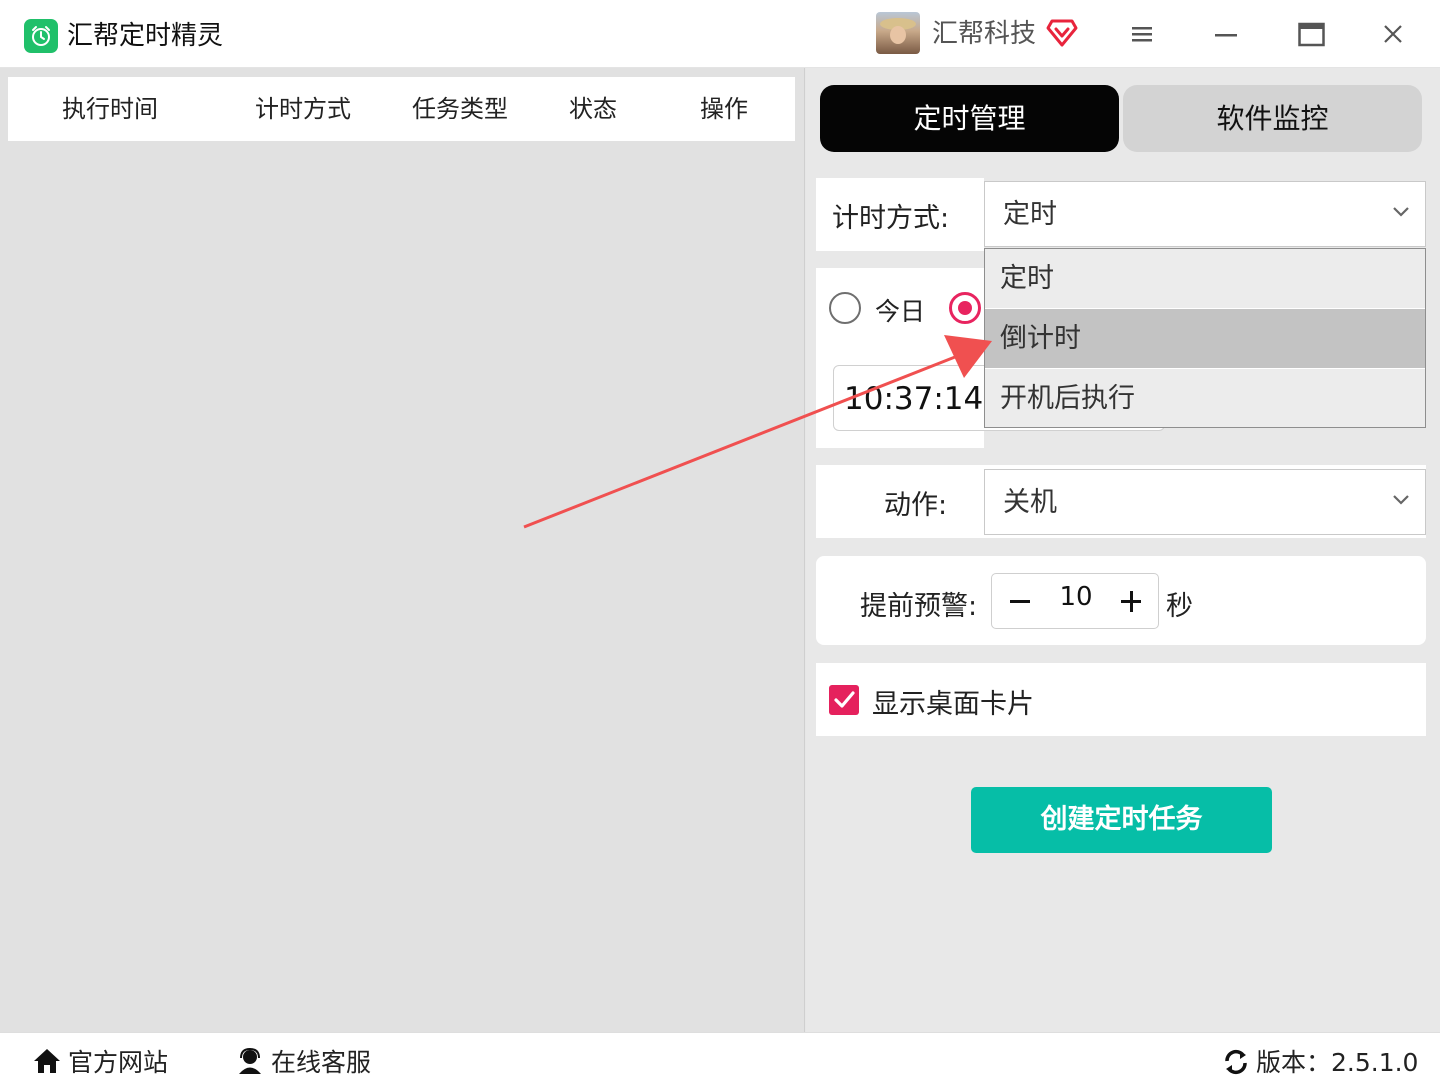  Describe the element at coordinates (401, 109) in the screenshot. I see `task-table-header: 执行时间 计时方式 任务类型 状态 操作` at that location.